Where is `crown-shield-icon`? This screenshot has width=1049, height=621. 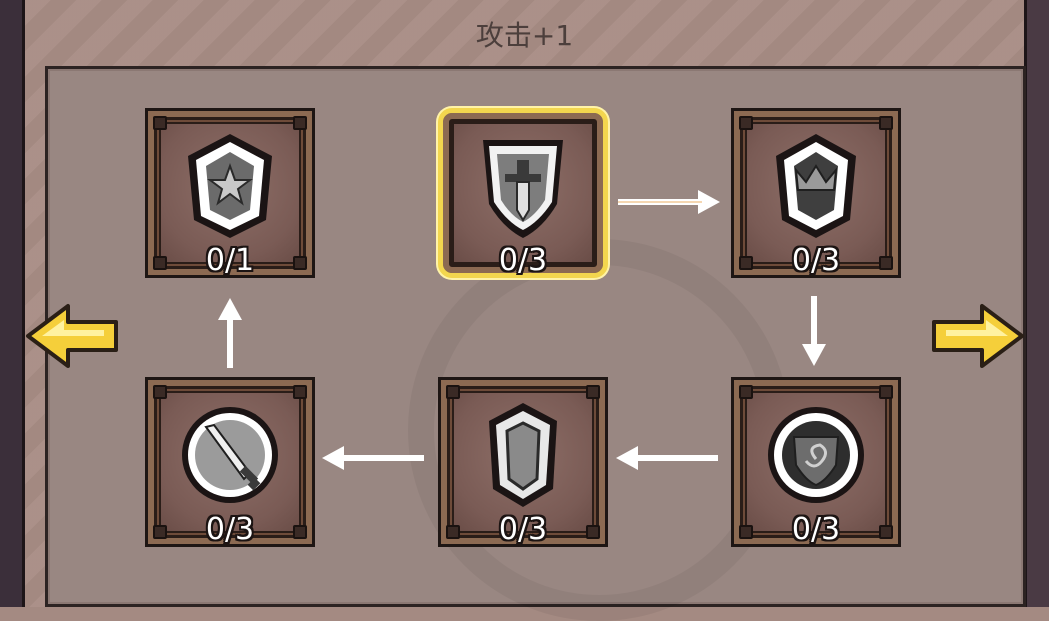
crown-shield-icon is located at coordinates (816, 186).